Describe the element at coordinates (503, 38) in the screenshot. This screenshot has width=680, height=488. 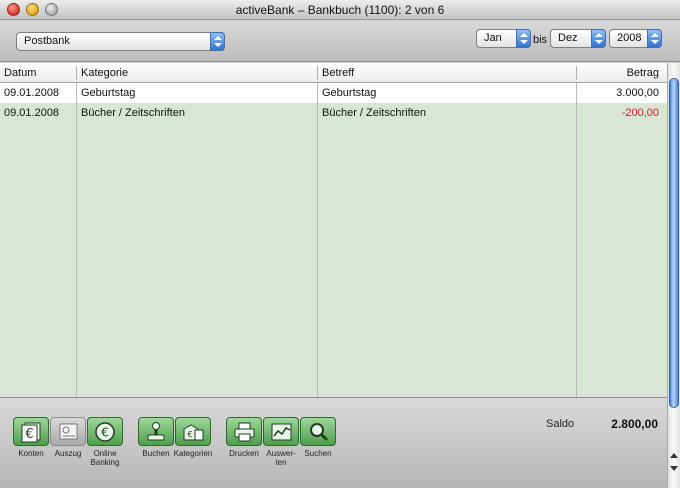
I see `from-month-select: Jan` at that location.